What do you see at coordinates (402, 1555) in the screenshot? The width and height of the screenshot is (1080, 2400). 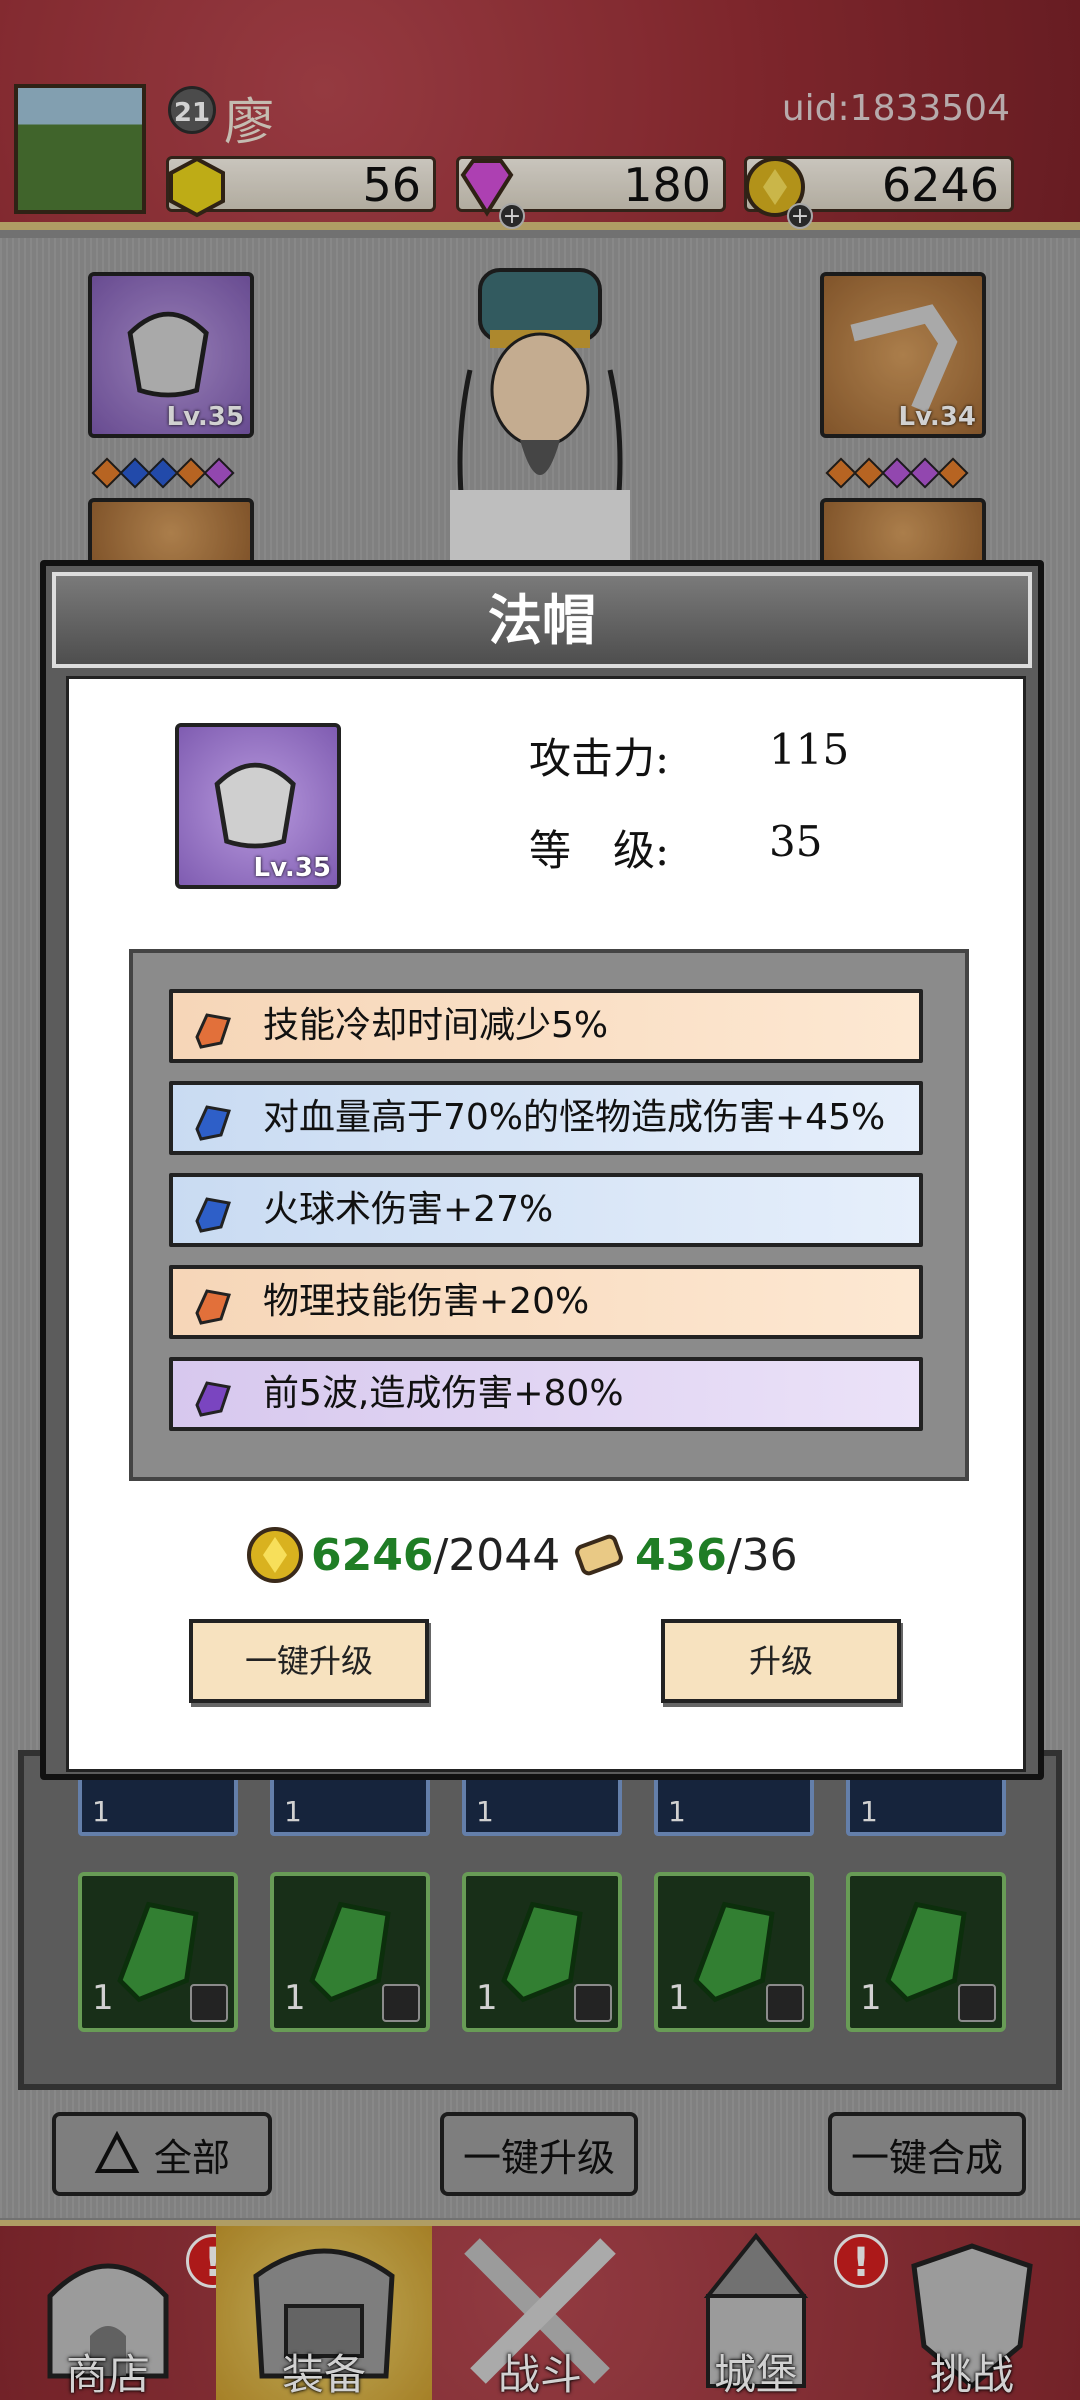 I see `coin-cost: 6246/2044` at bounding box center [402, 1555].